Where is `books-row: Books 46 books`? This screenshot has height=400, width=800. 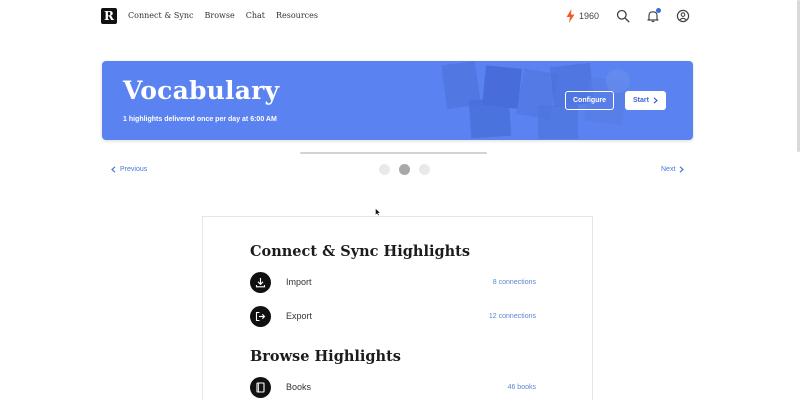
books-row: Books 46 books is located at coordinates (393, 387).